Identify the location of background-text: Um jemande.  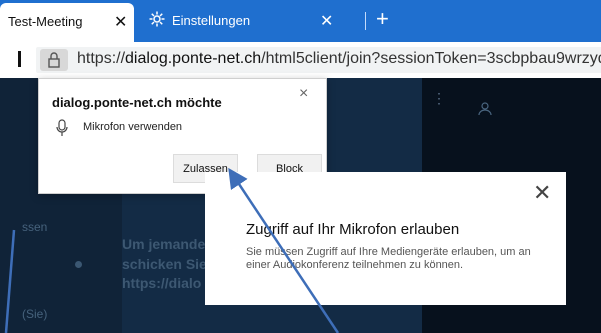
(164, 244).